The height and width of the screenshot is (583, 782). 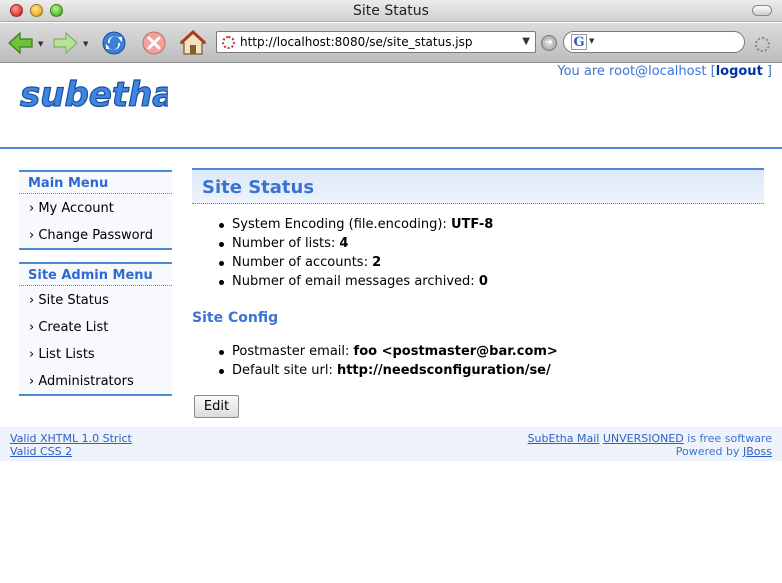 I want to click on logo-wordmark: subetha, so click(x=94, y=95).